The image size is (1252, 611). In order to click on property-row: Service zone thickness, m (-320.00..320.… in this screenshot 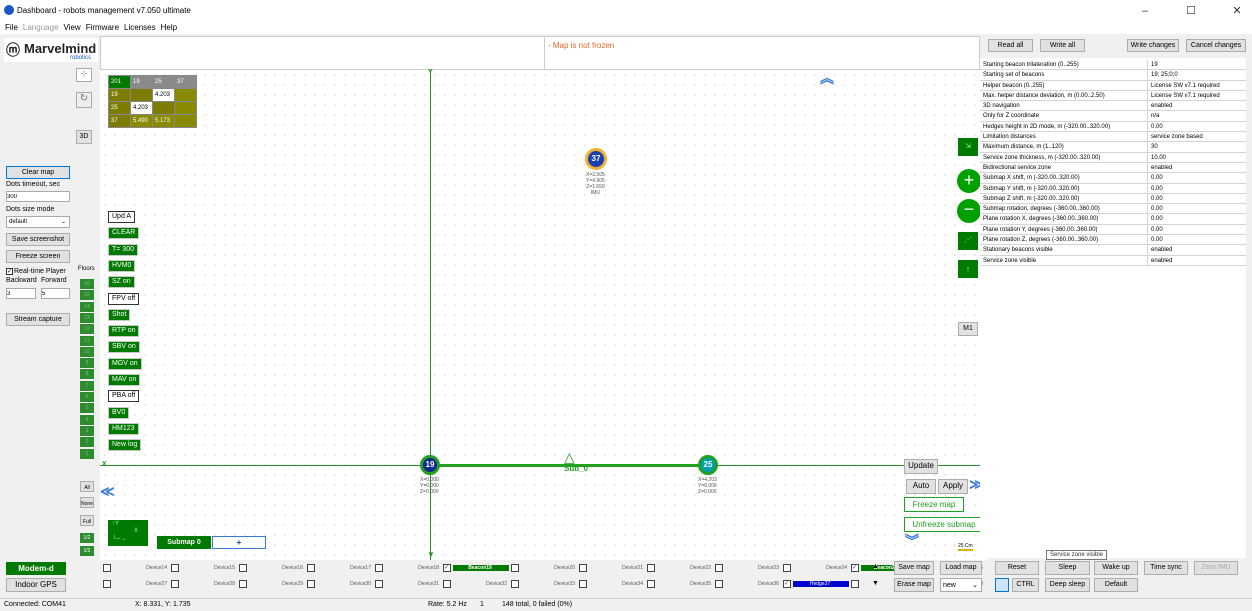, I will do `click(1113, 157)`.